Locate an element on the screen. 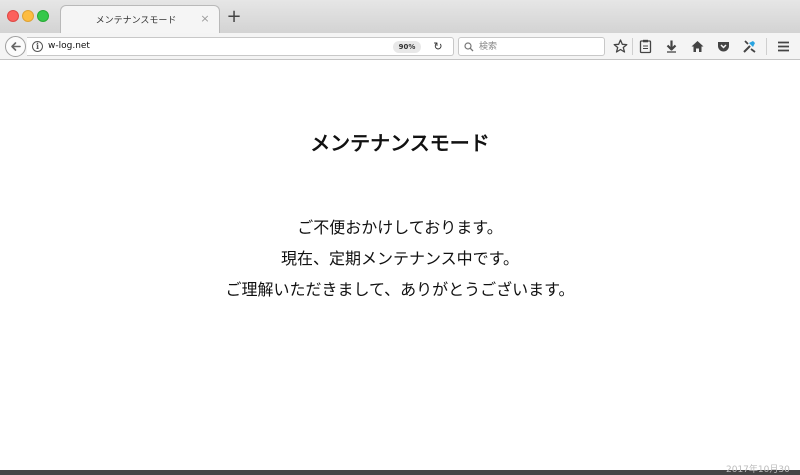 Image resolution: width=800 pixels, height=475 pixels. back-arrow-icon is located at coordinates (16, 46).